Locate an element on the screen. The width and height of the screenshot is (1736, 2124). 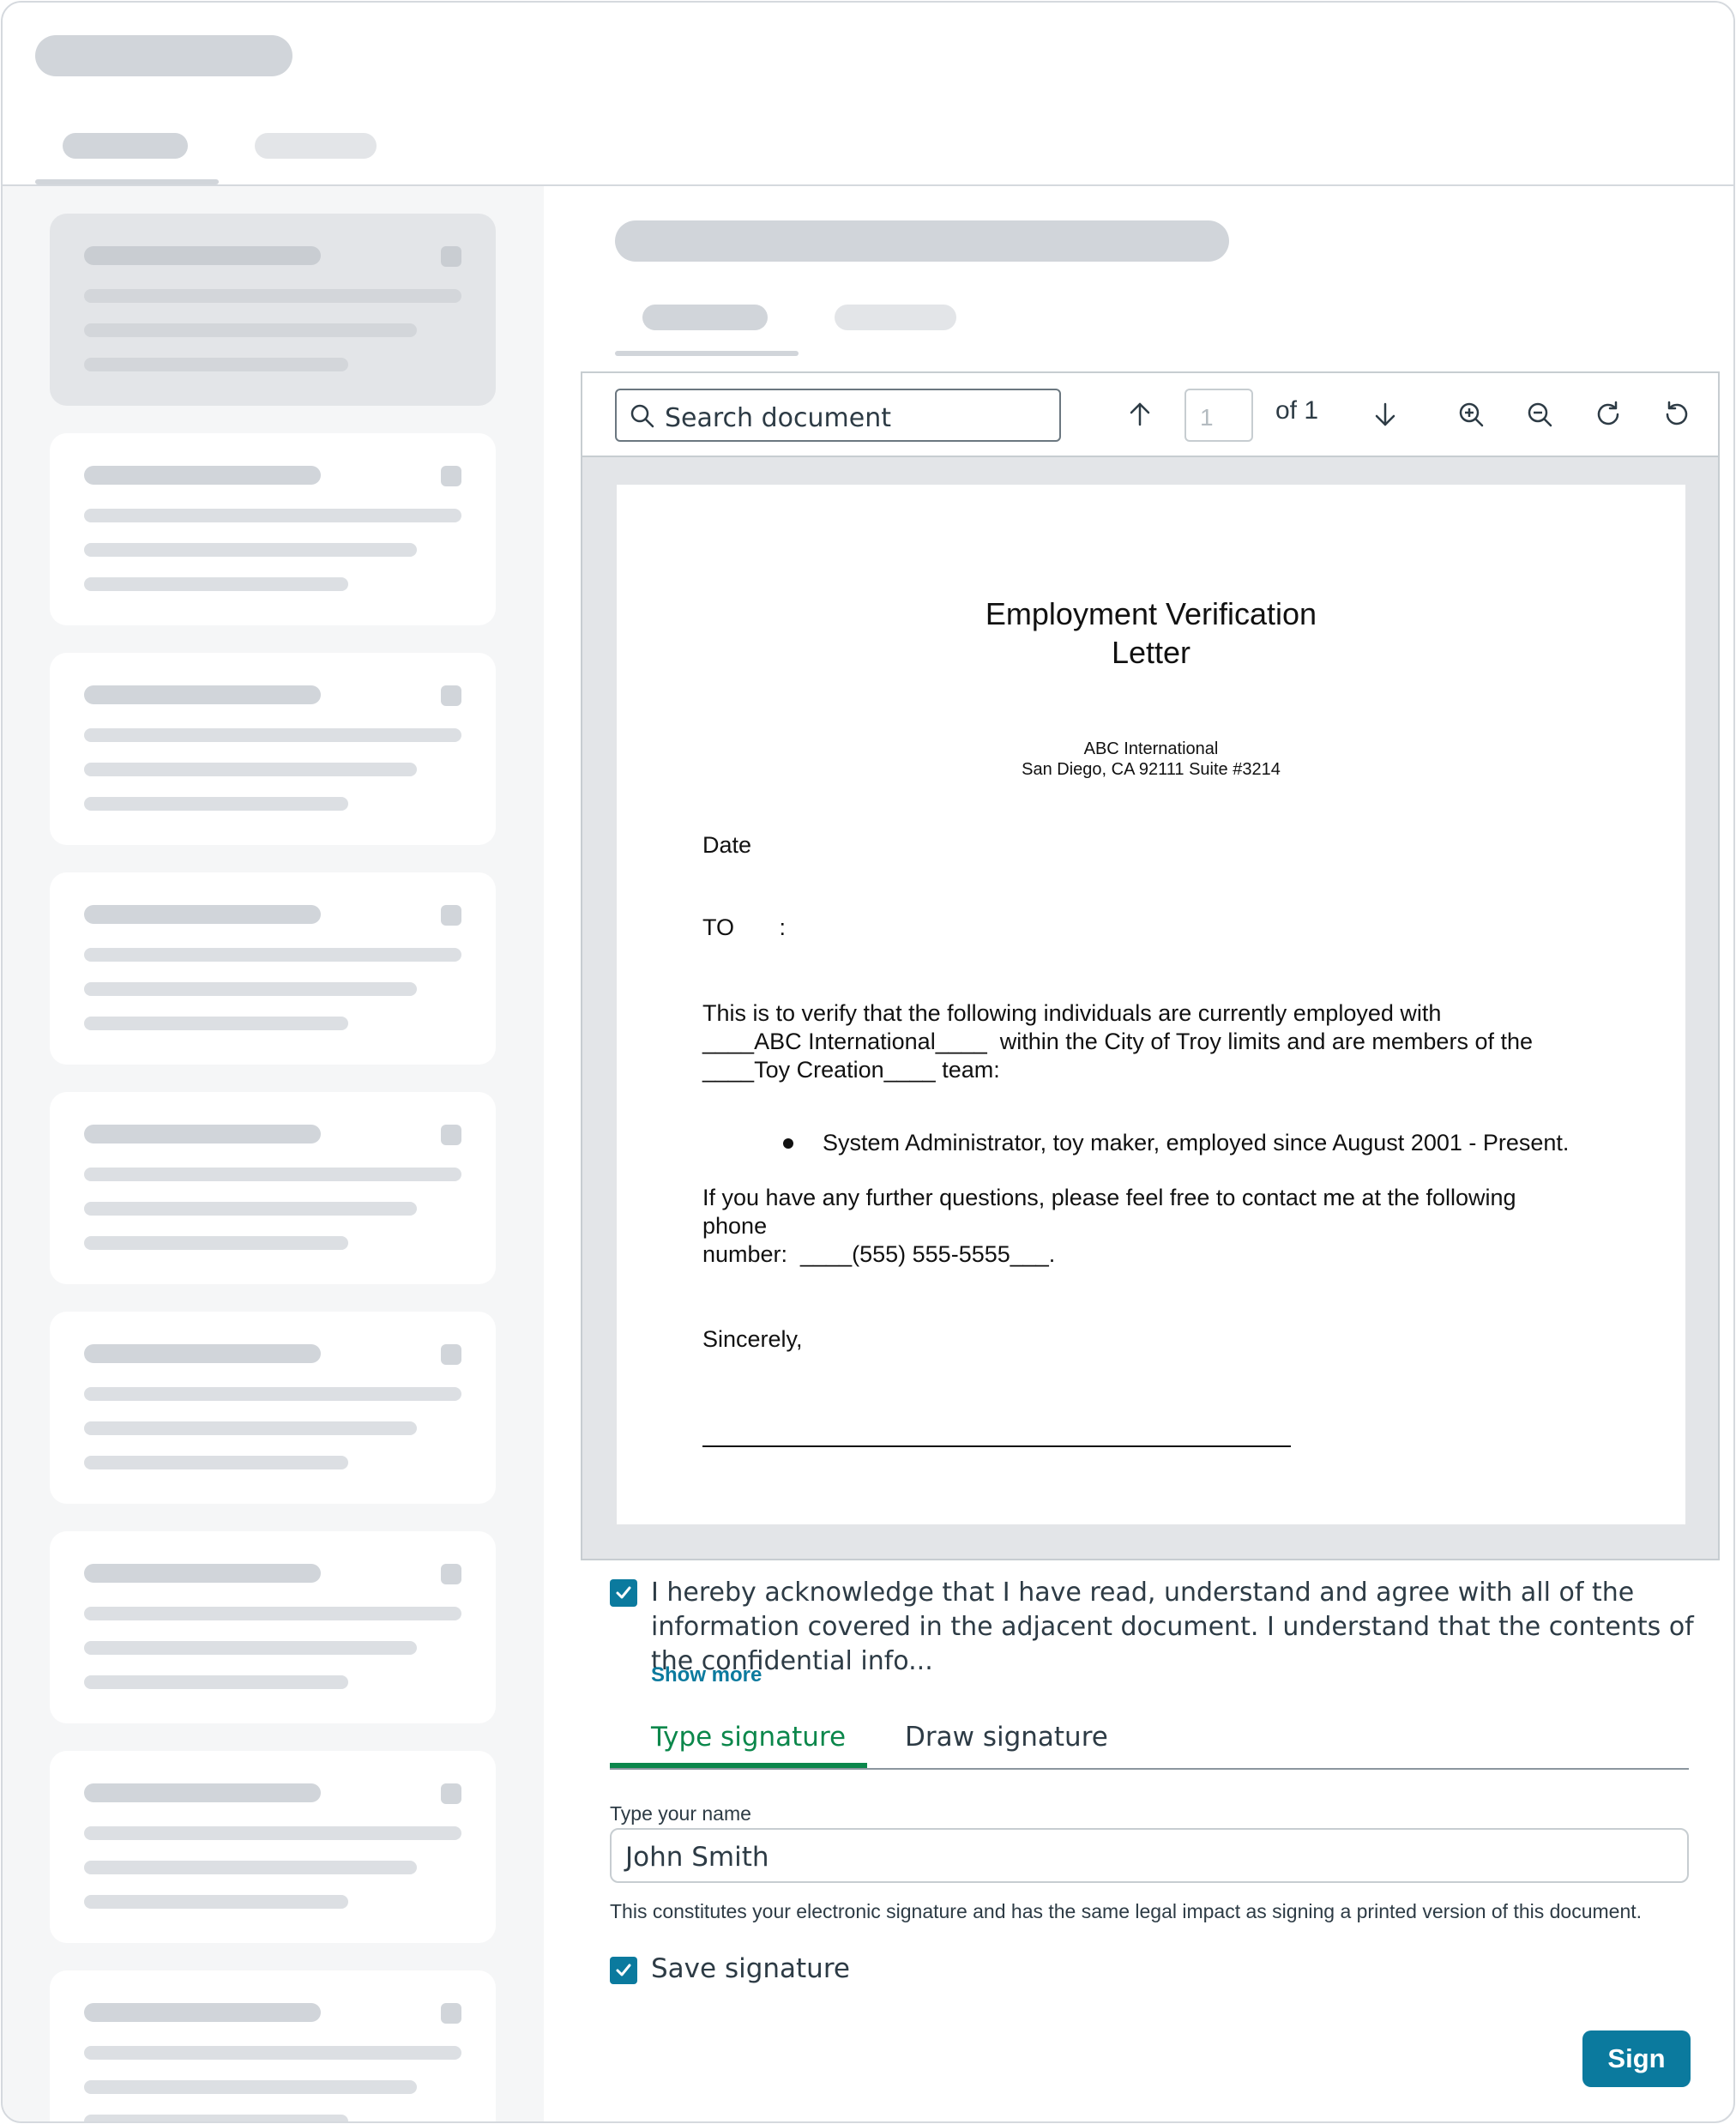
signature-tabs: Type signature Draw signature is located at coordinates (1149, 1741).